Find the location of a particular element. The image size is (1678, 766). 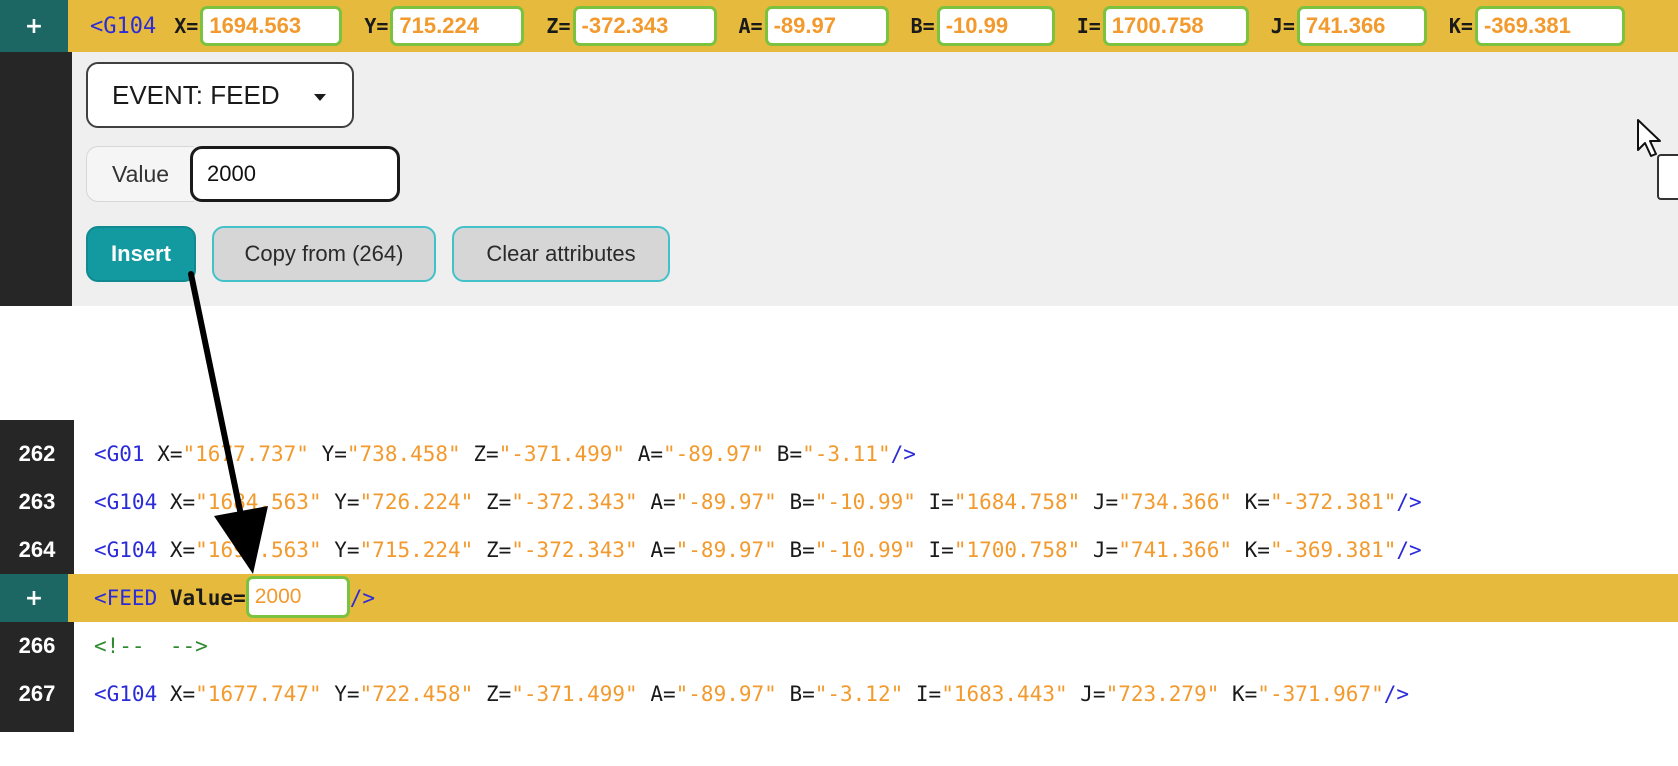

attr-label-i: I= is located at coordinates (1088, 26).